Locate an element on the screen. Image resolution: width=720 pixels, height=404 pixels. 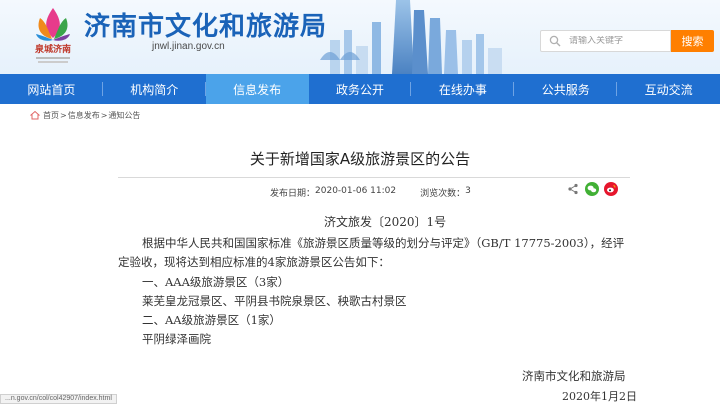
weibo-icon is located at coordinates (611, 189).